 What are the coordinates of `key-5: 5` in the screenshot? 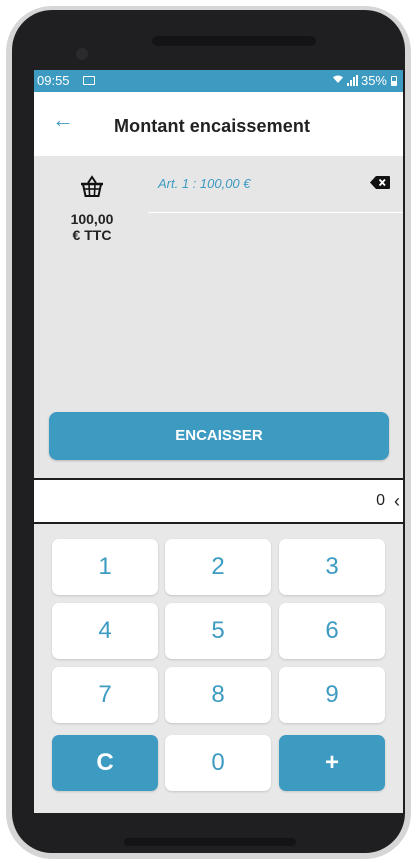 It's located at (218, 631).